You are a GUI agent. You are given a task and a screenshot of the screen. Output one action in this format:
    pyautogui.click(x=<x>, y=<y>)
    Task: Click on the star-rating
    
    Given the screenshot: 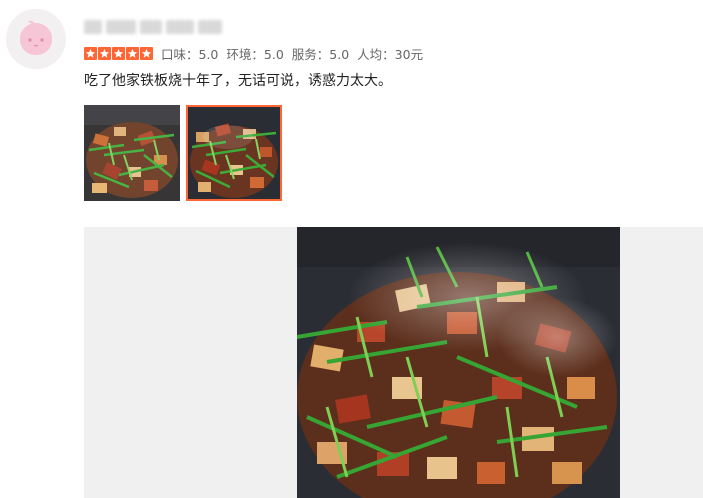 What is the action you would take?
    pyautogui.click(x=118, y=53)
    